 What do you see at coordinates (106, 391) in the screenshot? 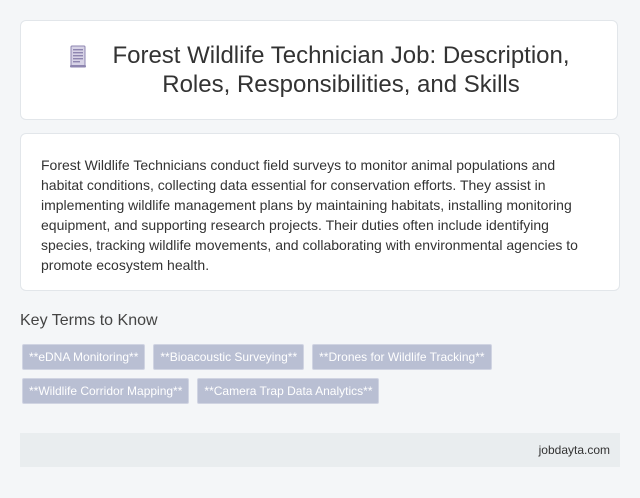
I see `tag-wildlife-corridor-mapping: **Wildlife Corridor Mapping**` at bounding box center [106, 391].